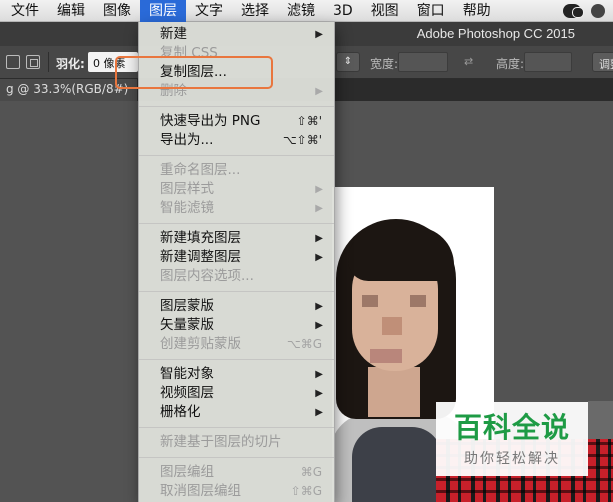  Describe the element at coordinates (431, 11) in the screenshot. I see `menu-window: 窗口` at that location.